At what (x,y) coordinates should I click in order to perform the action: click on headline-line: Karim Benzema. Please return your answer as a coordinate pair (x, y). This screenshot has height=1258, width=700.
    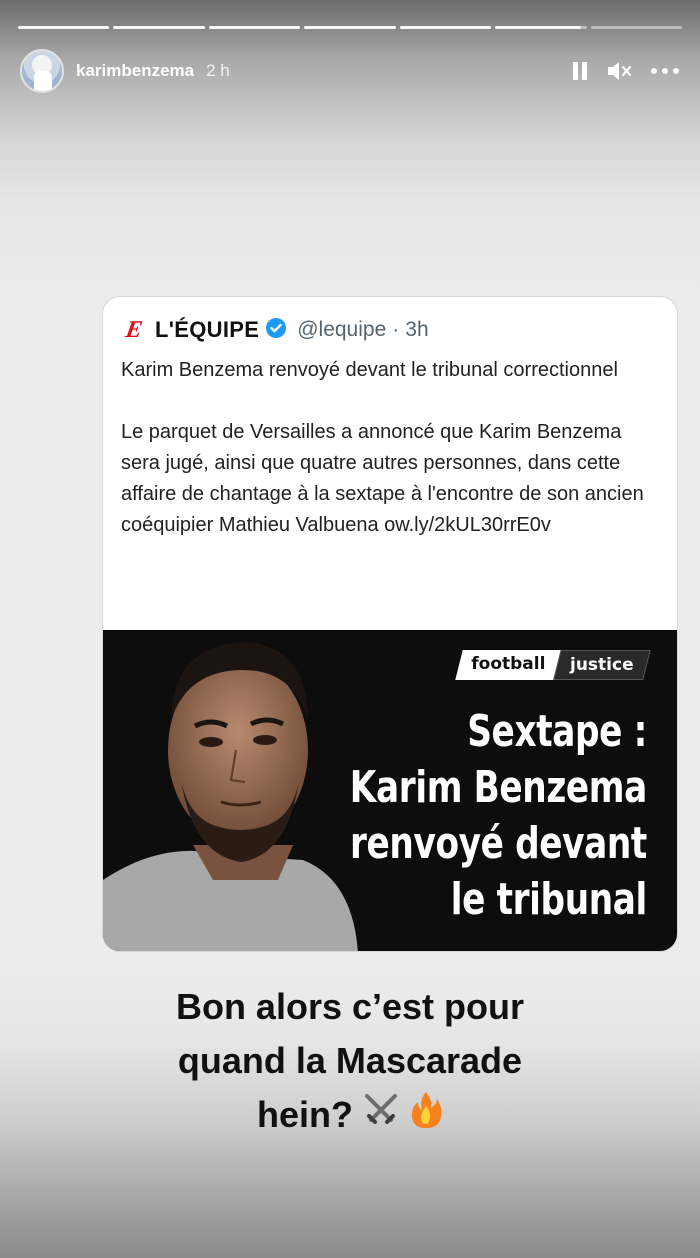
    Looking at the image, I should click on (498, 787).